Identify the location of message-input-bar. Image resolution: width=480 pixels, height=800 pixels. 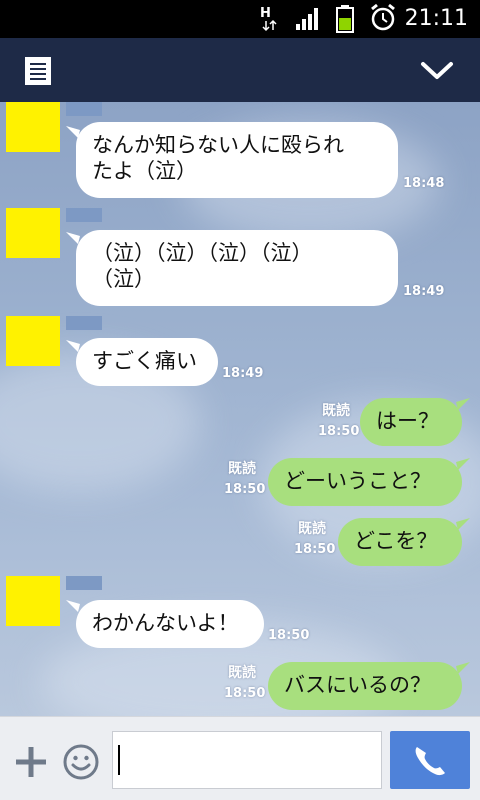
(240, 758).